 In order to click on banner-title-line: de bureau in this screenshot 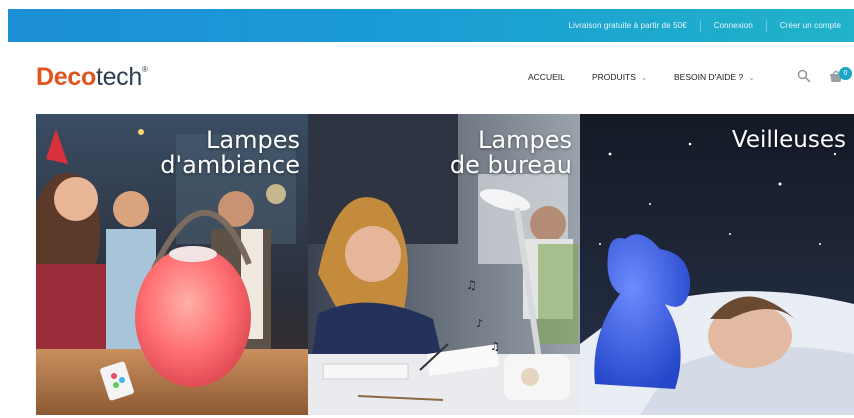, I will do `click(510, 165)`.